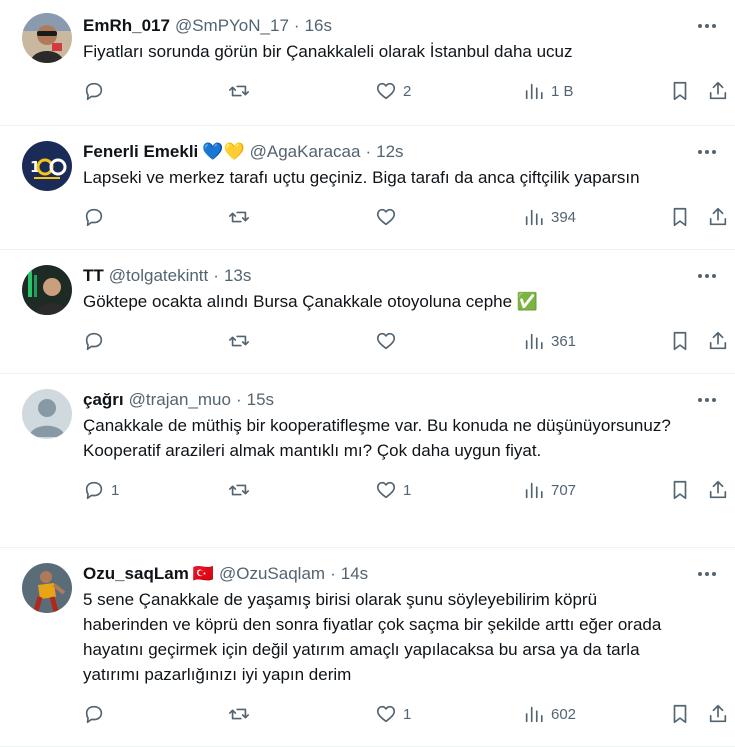  Describe the element at coordinates (564, 217) in the screenshot. I see `view-count: 394` at that location.